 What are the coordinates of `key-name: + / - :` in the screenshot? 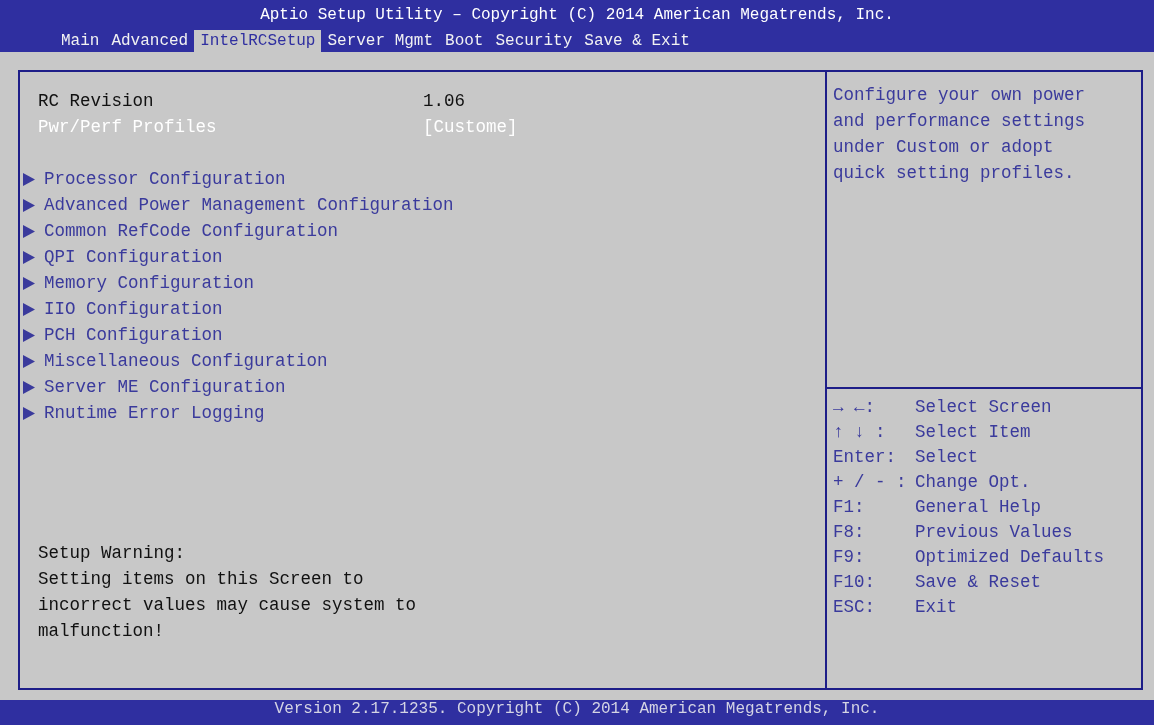 It's located at (870, 482).